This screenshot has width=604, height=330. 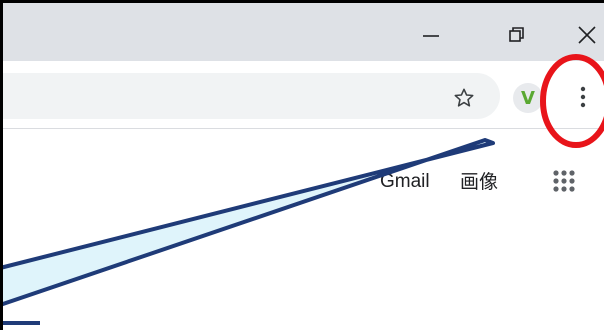 I want to click on vertical-dots-icon, so click(x=583, y=97).